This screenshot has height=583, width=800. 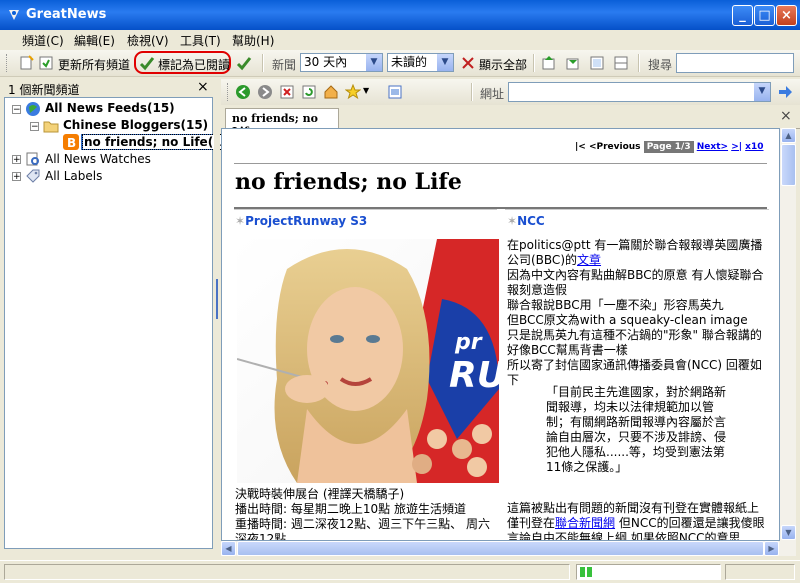 I want to click on svg-text: RU, so click(x=474, y=375).